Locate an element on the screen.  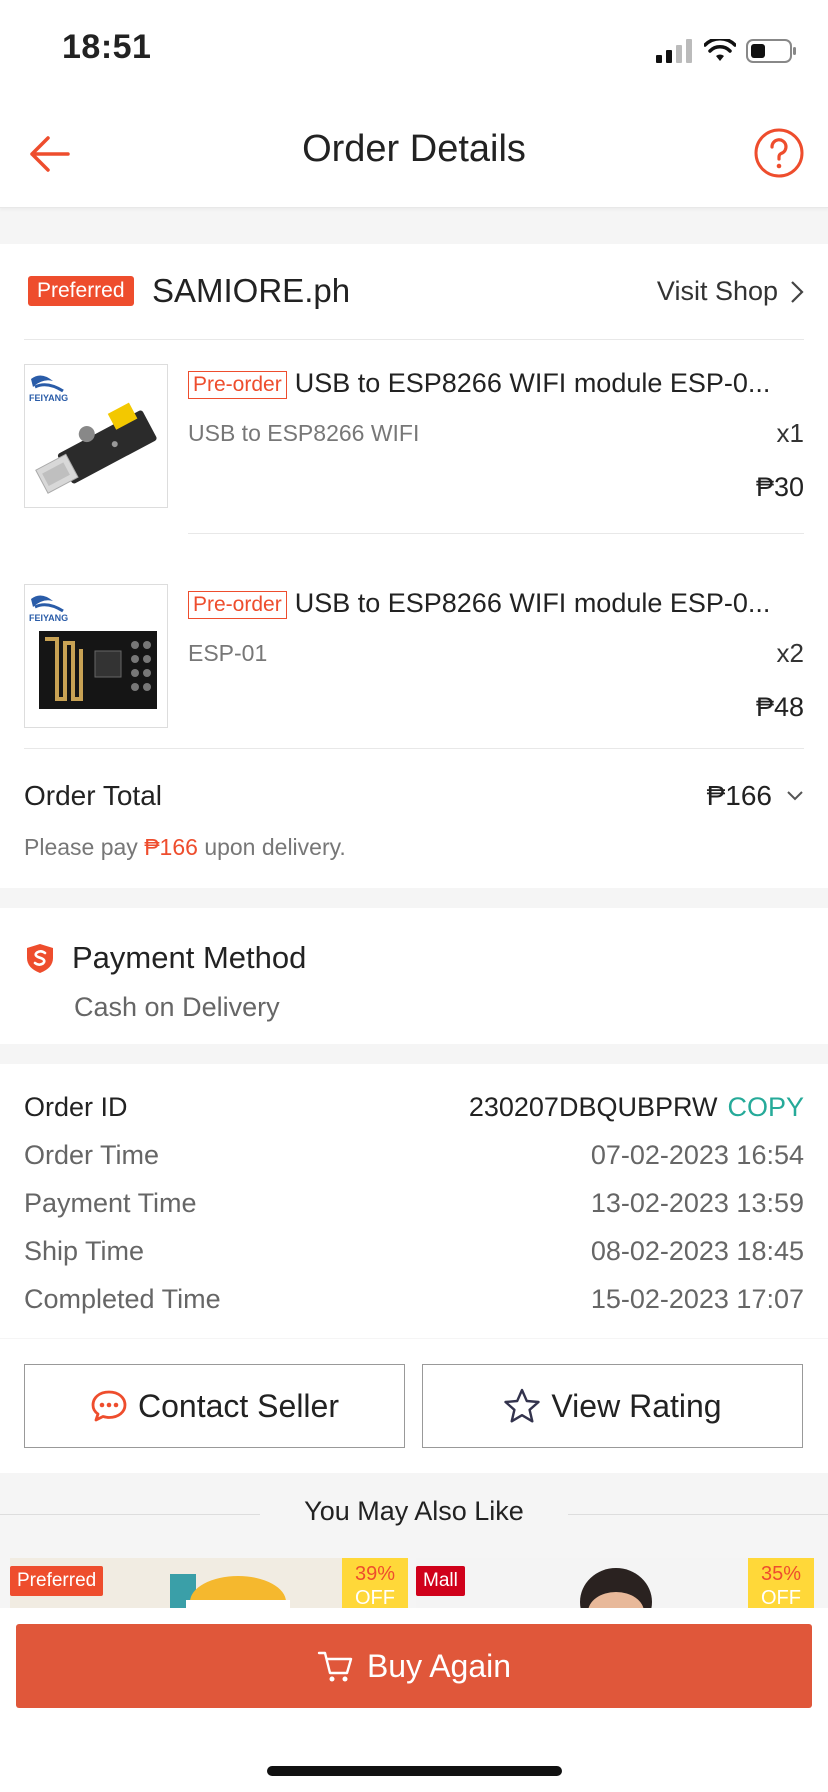
payment-note-amount: ₱166 is located at coordinates (171, 847).